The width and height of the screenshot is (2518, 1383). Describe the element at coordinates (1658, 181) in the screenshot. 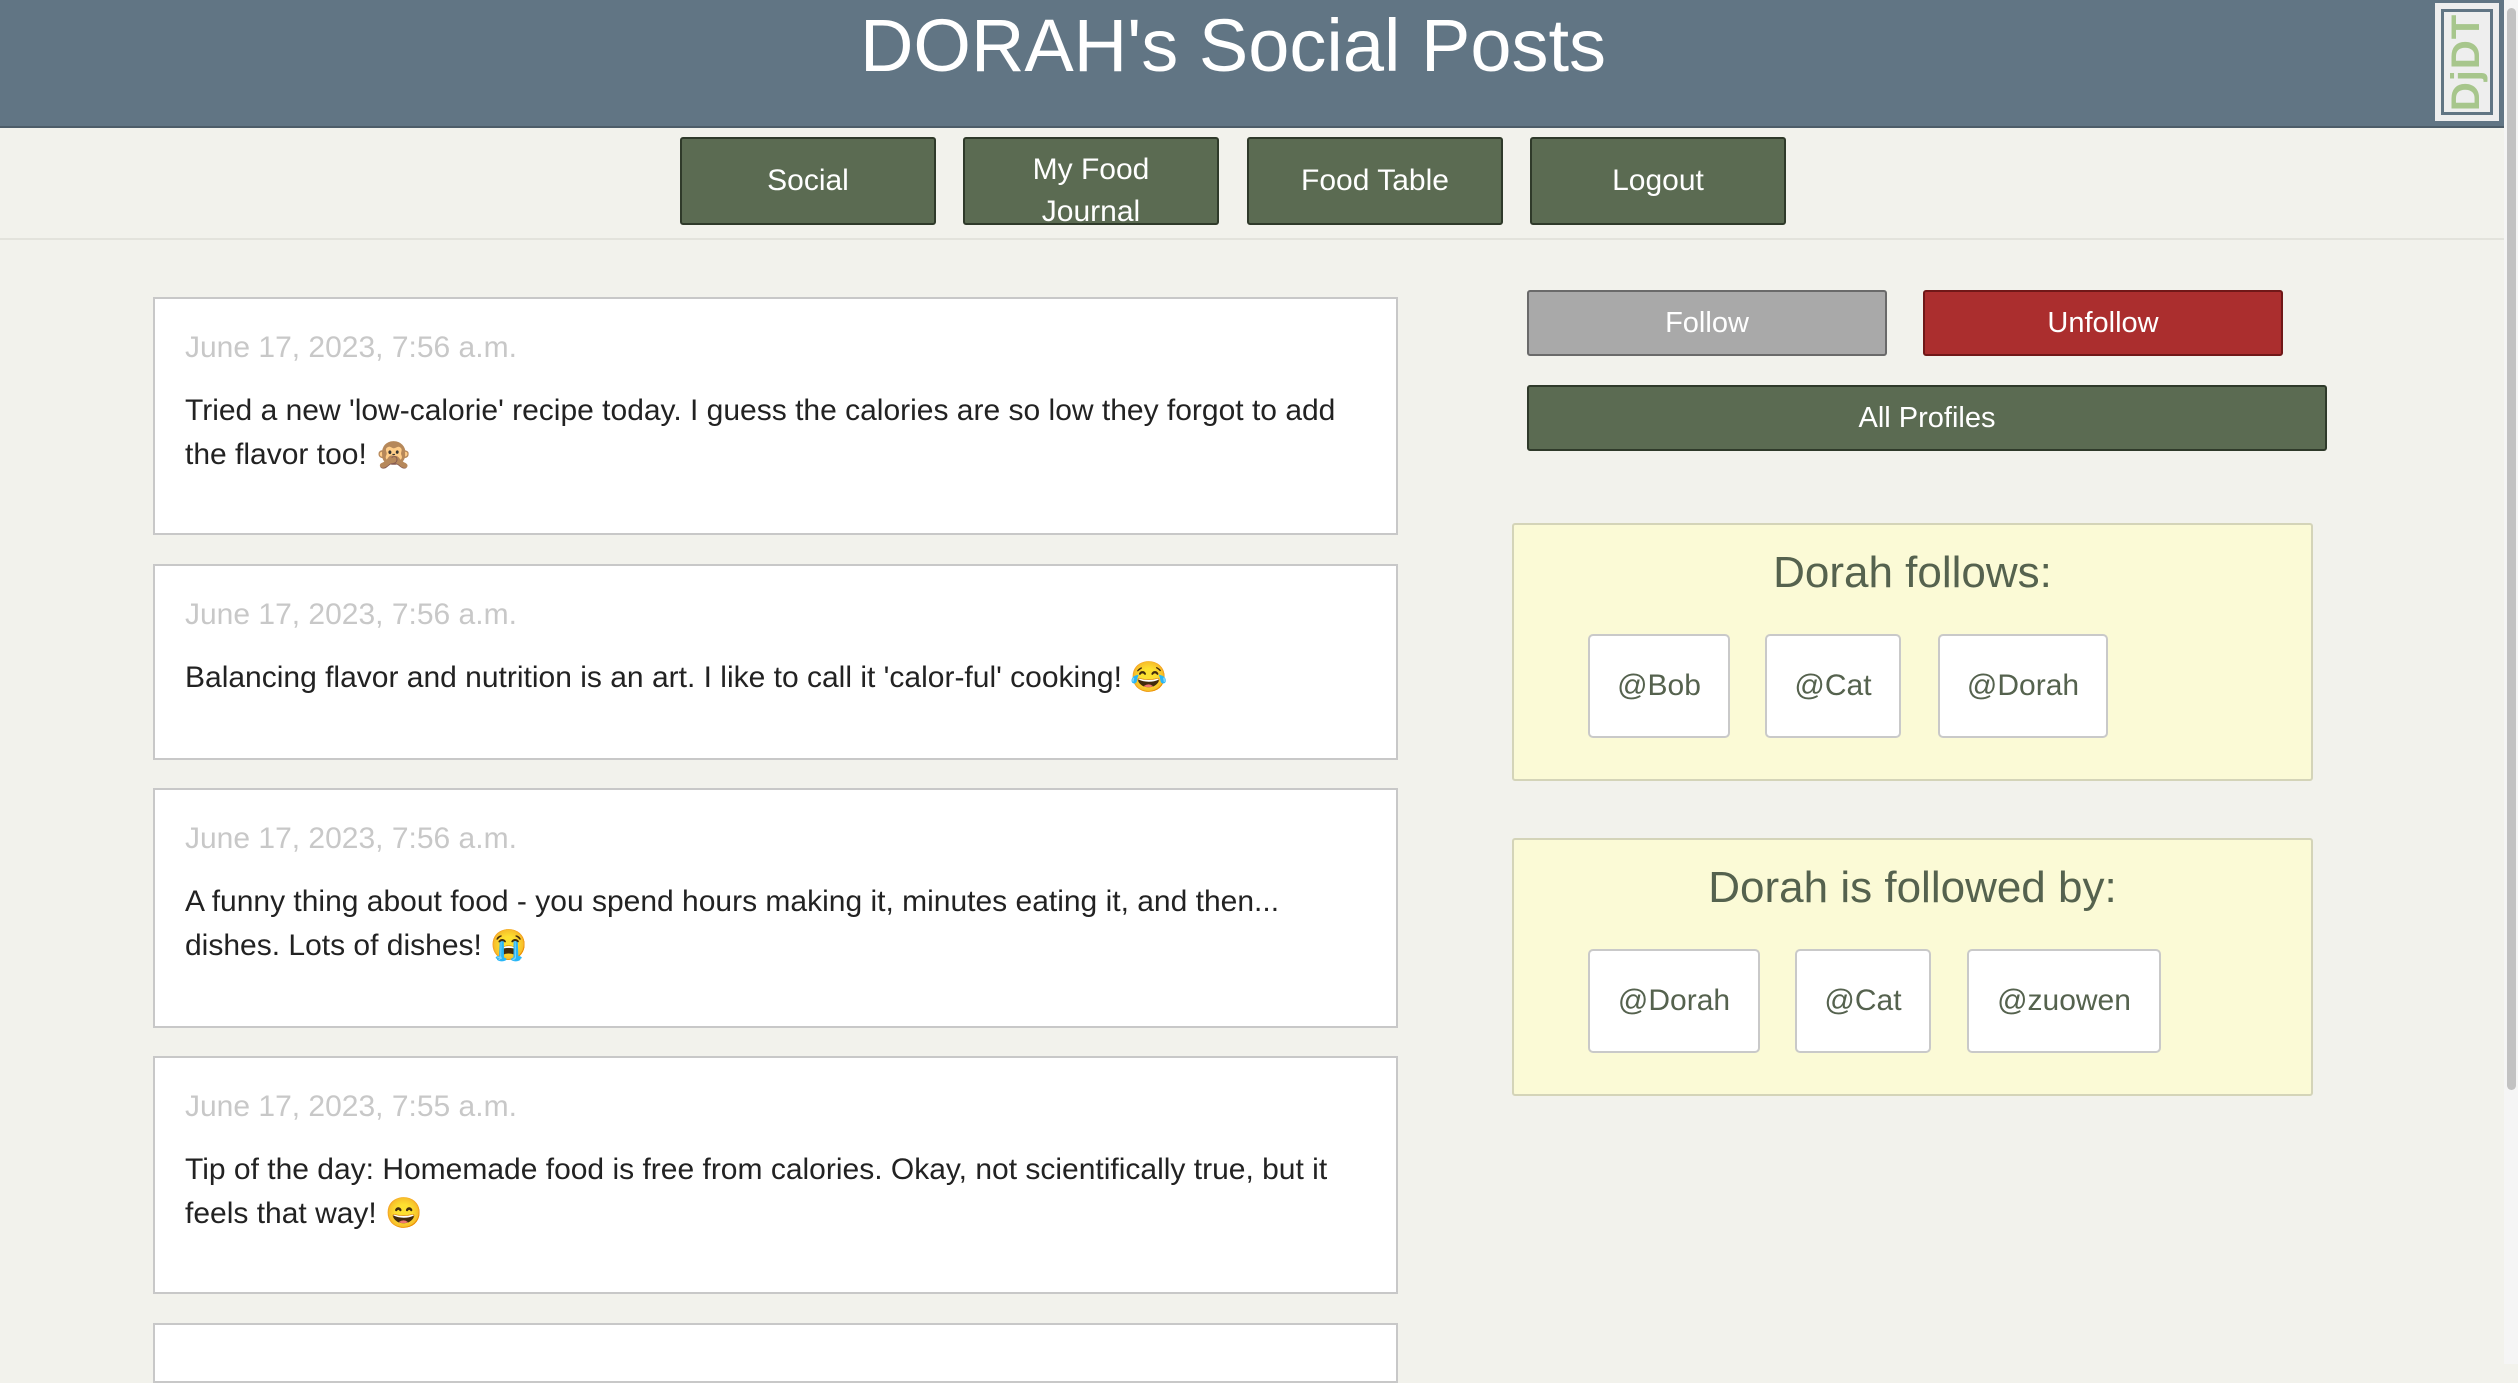

I see `logout-button: Logout` at that location.